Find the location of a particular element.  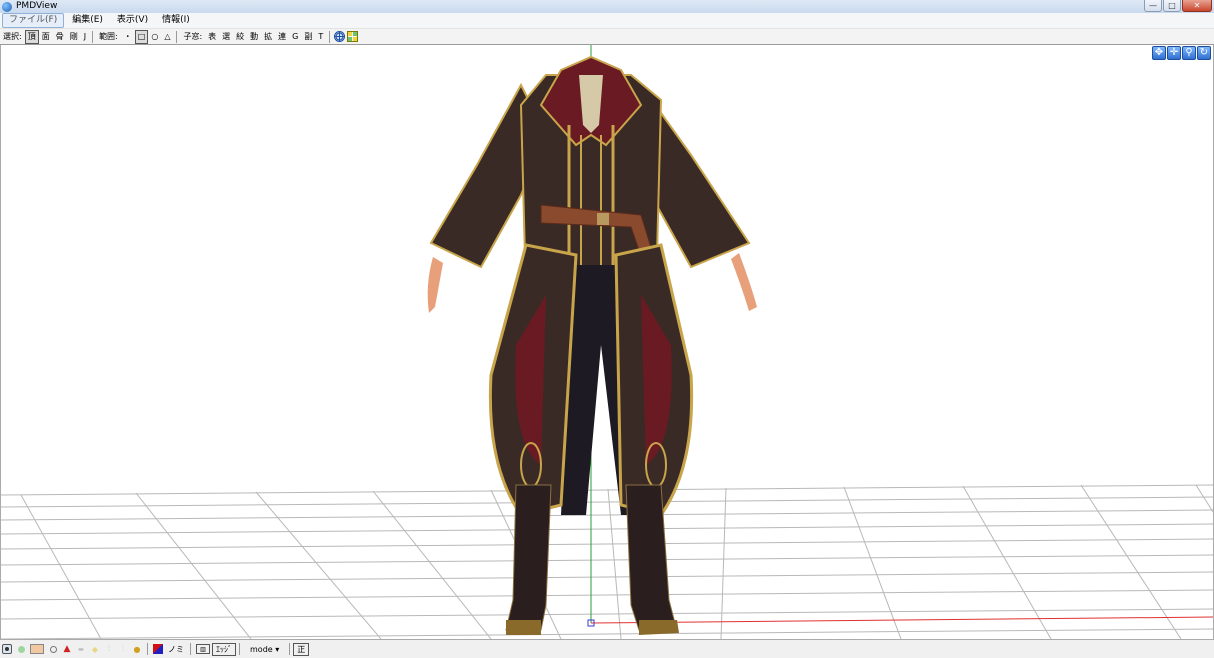

select-face-button: 面 is located at coordinates (46, 37).